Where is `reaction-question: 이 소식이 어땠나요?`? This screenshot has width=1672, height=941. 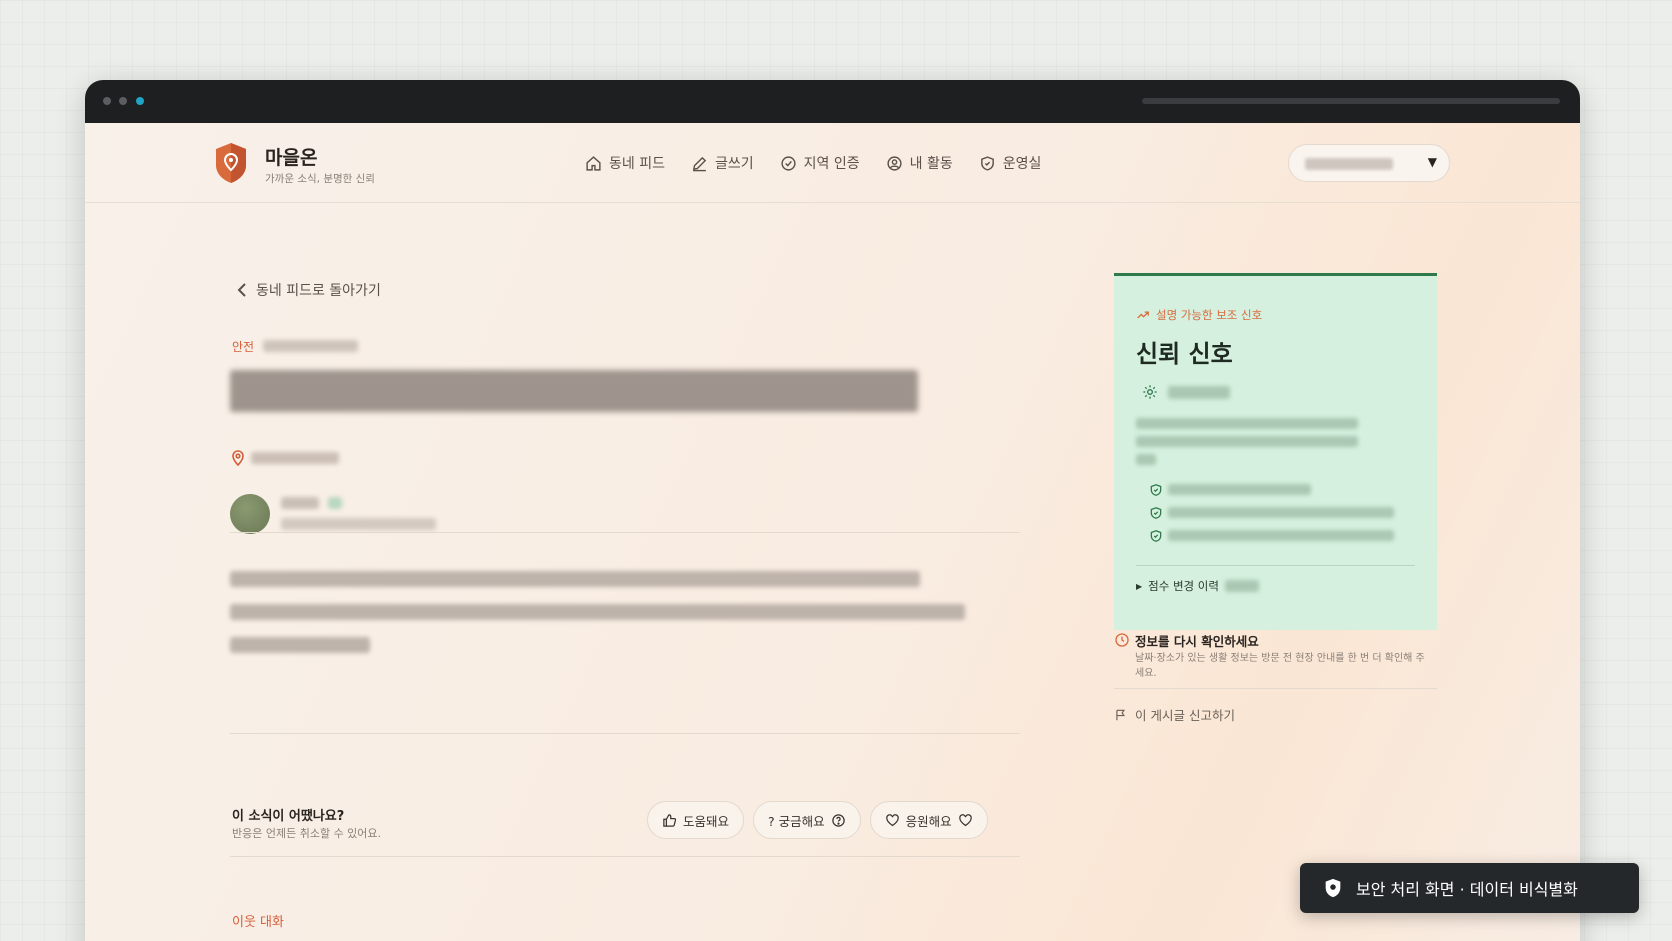 reaction-question: 이 소식이 어땠나요? is located at coordinates (288, 816).